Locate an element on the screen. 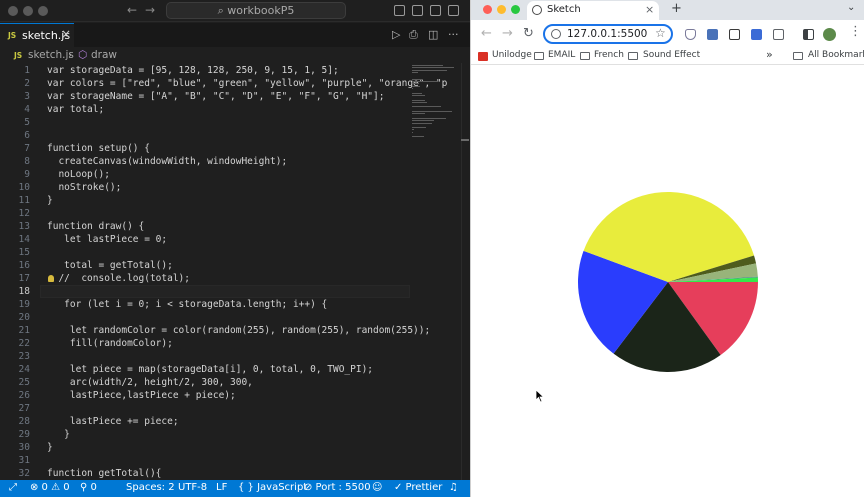  grid-extension-icon is located at coordinates (756, 34).